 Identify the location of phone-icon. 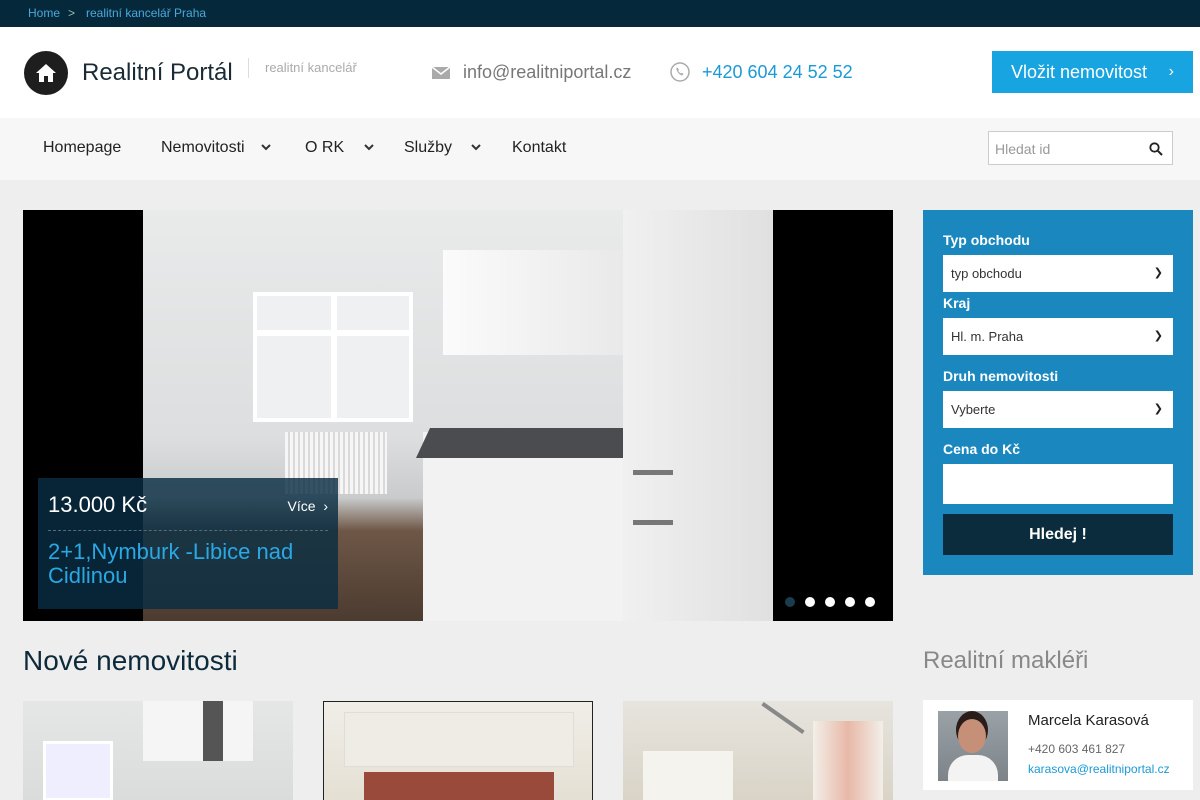
(680, 72).